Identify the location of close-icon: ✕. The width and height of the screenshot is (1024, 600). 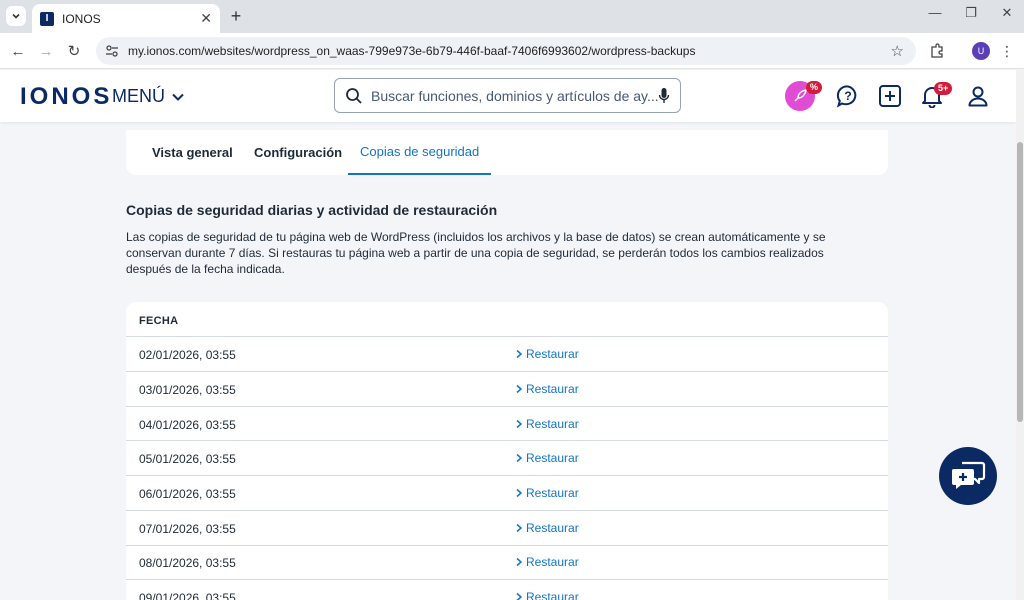
(206, 18).